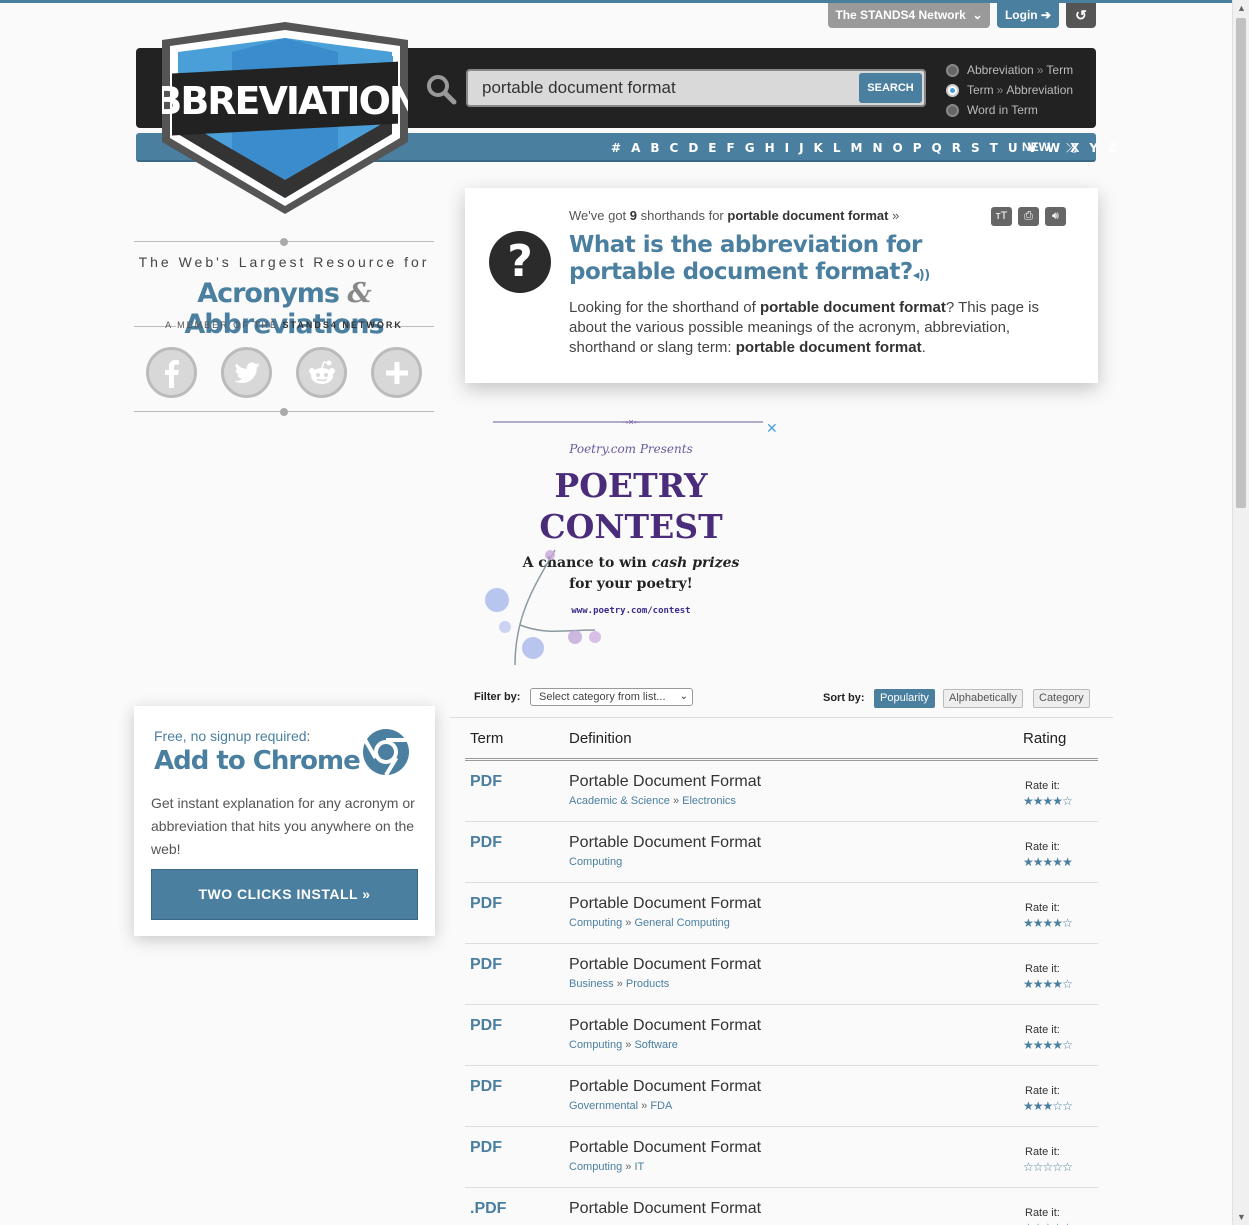 This screenshot has width=1249, height=1225. I want to click on scroll-up-arrow-icon: ▲, so click(1241, 8).